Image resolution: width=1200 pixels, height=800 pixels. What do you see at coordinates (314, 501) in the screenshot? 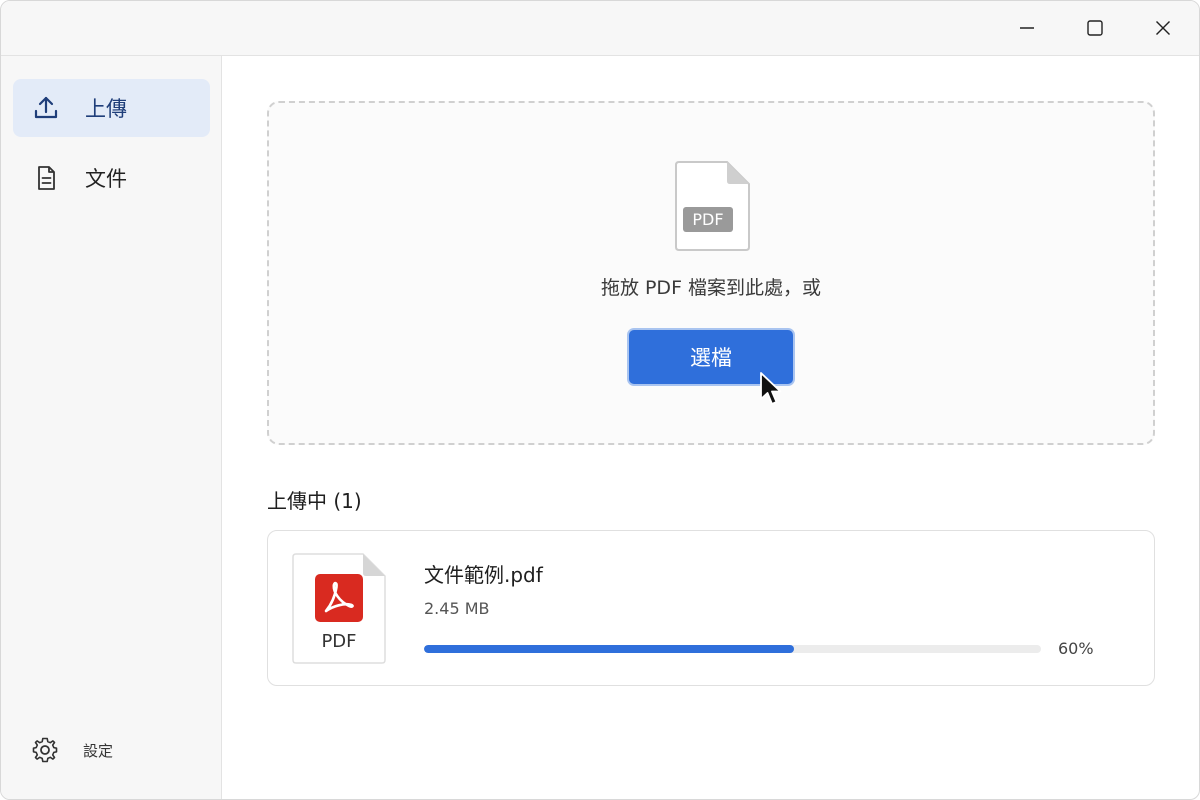
I see `uploading-section-title: 上傳中 (1)` at bounding box center [314, 501].